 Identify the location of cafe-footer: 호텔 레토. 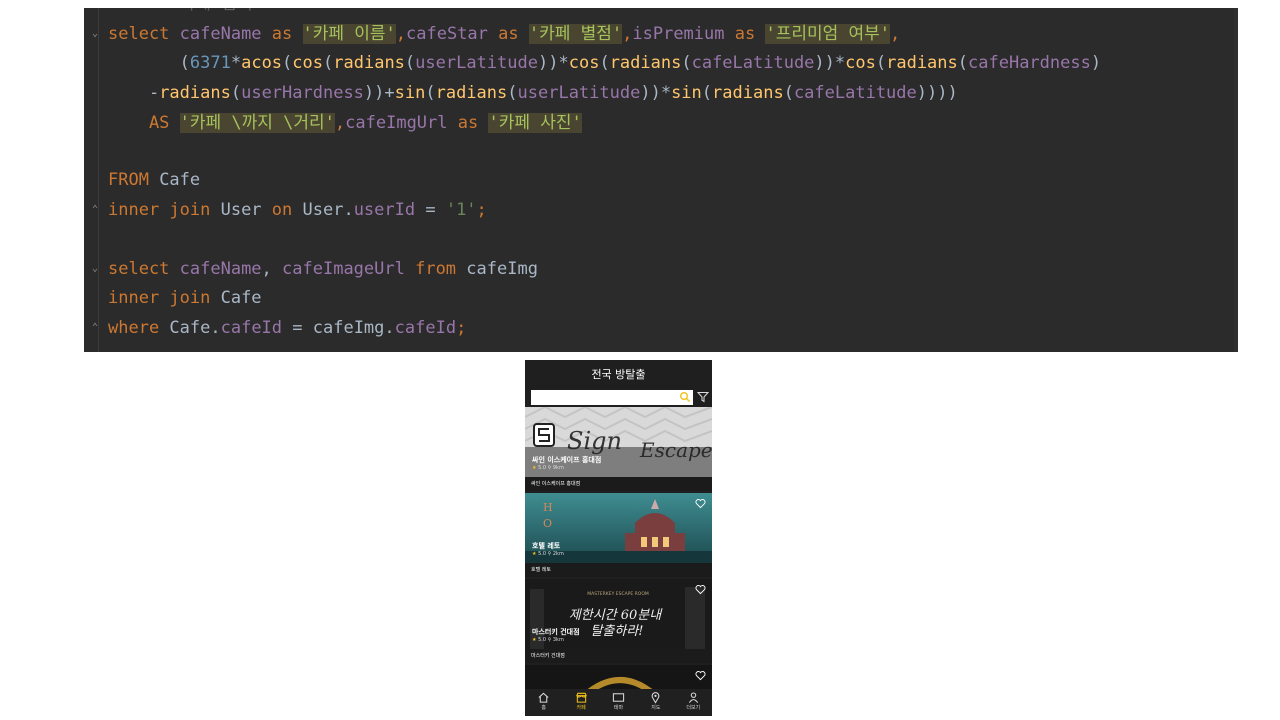
(618, 570).